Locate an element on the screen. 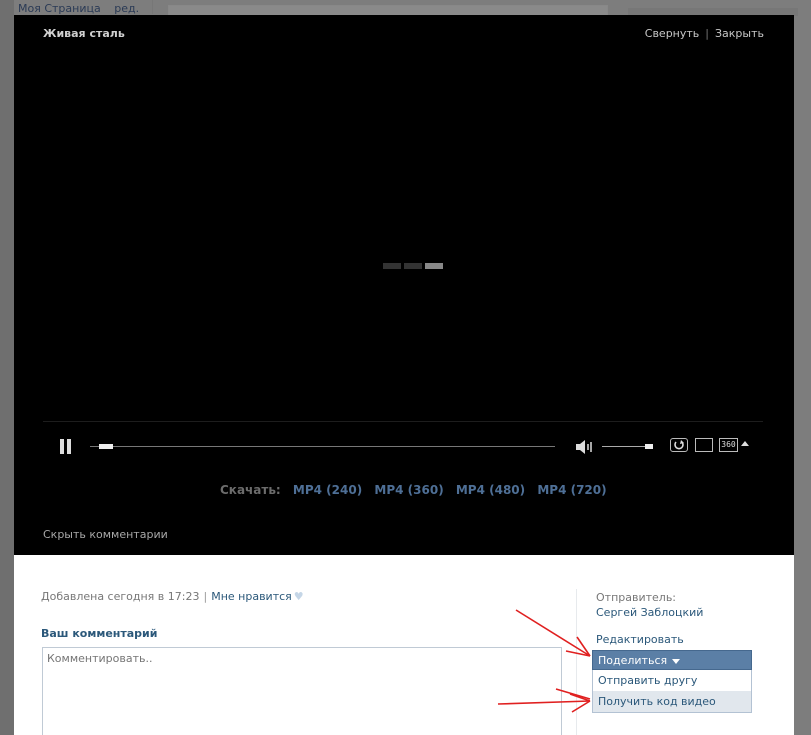 Image resolution: width=811 pixels, height=735 pixels. hide-comments-link: Скрыть комментарии is located at coordinates (105, 534).